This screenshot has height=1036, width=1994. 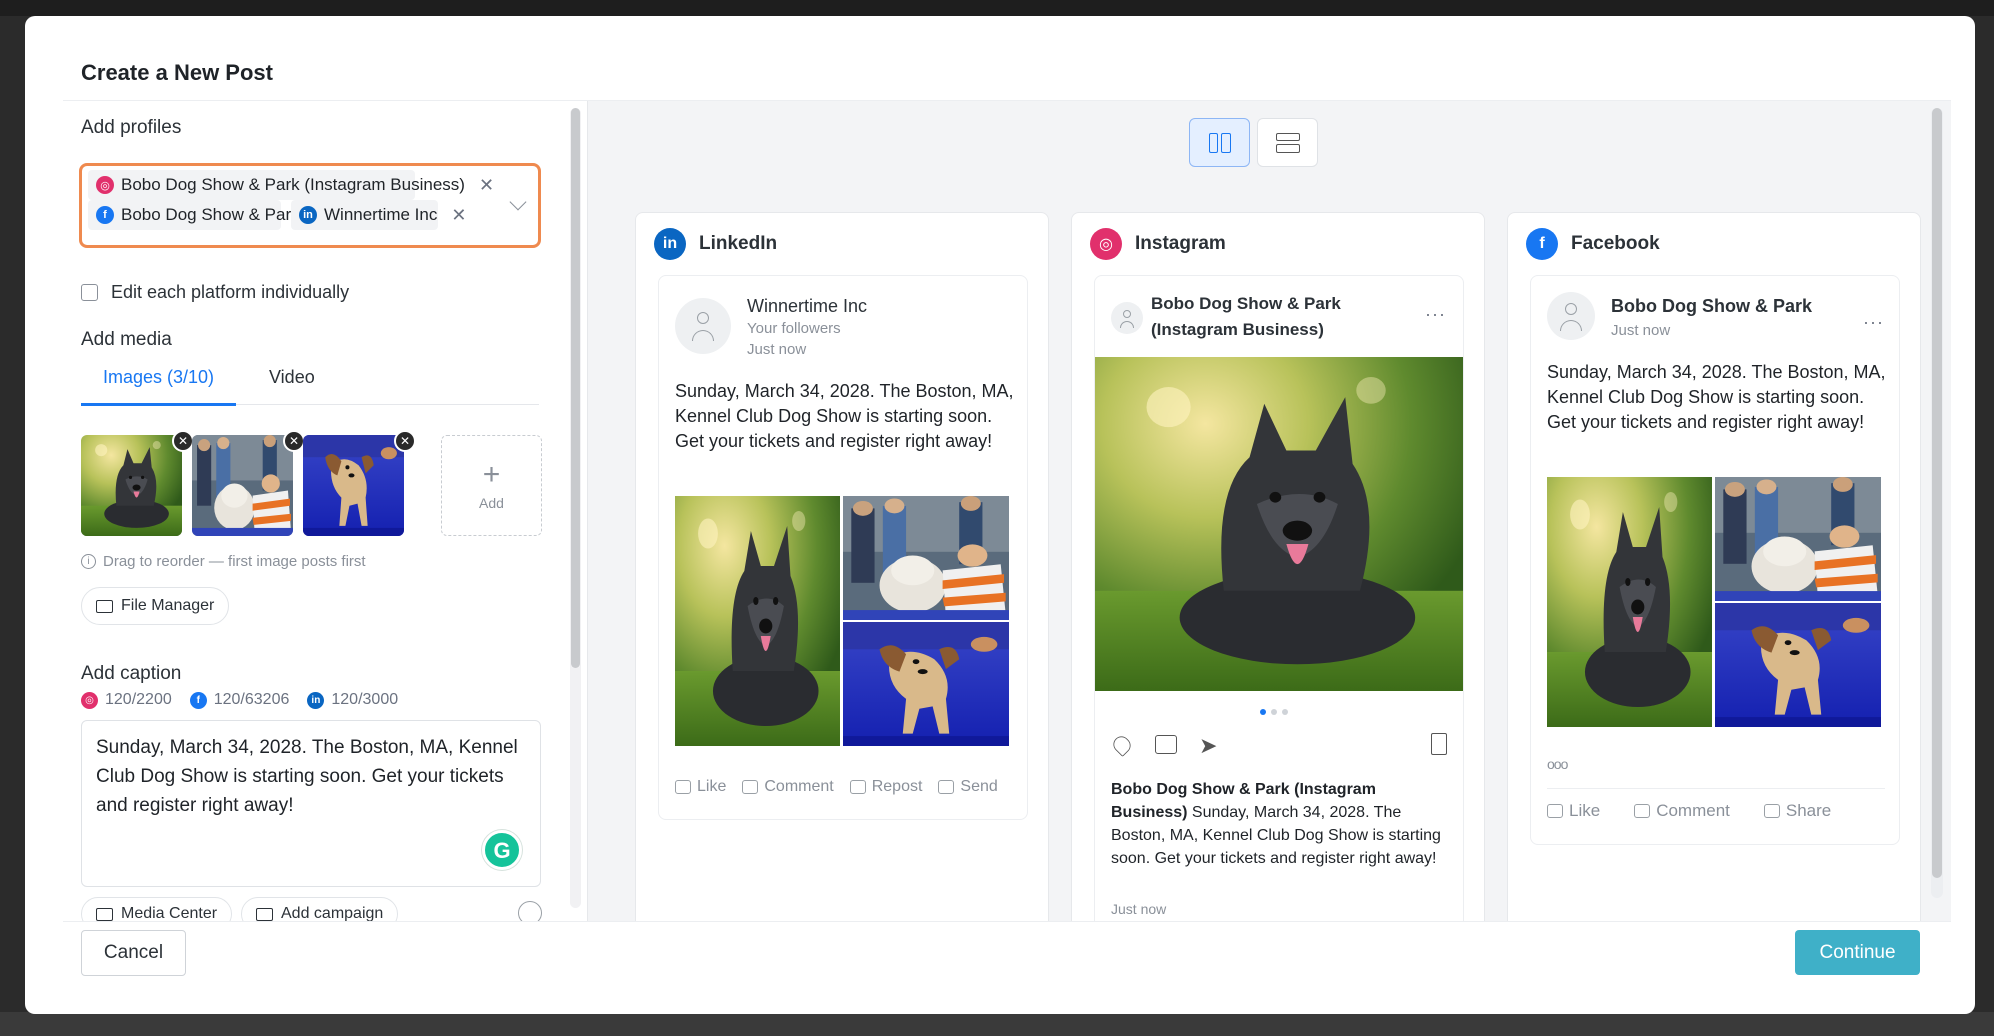 I want to click on add-campaign-label: Add campaign, so click(x=332, y=913).